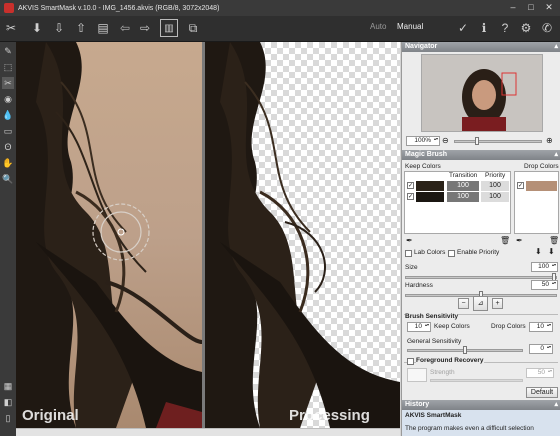 The width and height of the screenshot is (560, 436). What do you see at coordinates (481, 277) in the screenshot?
I see `size-slider` at bounding box center [481, 277].